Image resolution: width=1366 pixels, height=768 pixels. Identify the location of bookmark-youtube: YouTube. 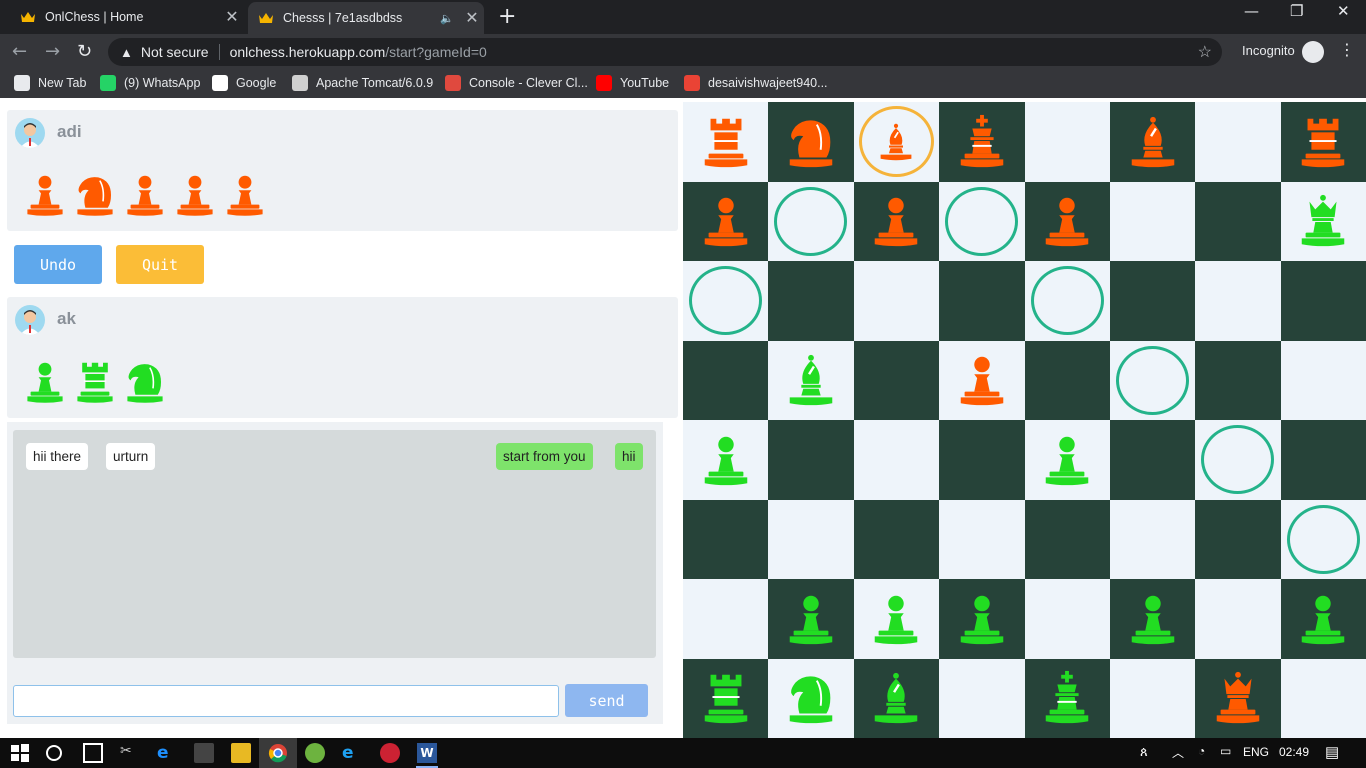
(632, 83).